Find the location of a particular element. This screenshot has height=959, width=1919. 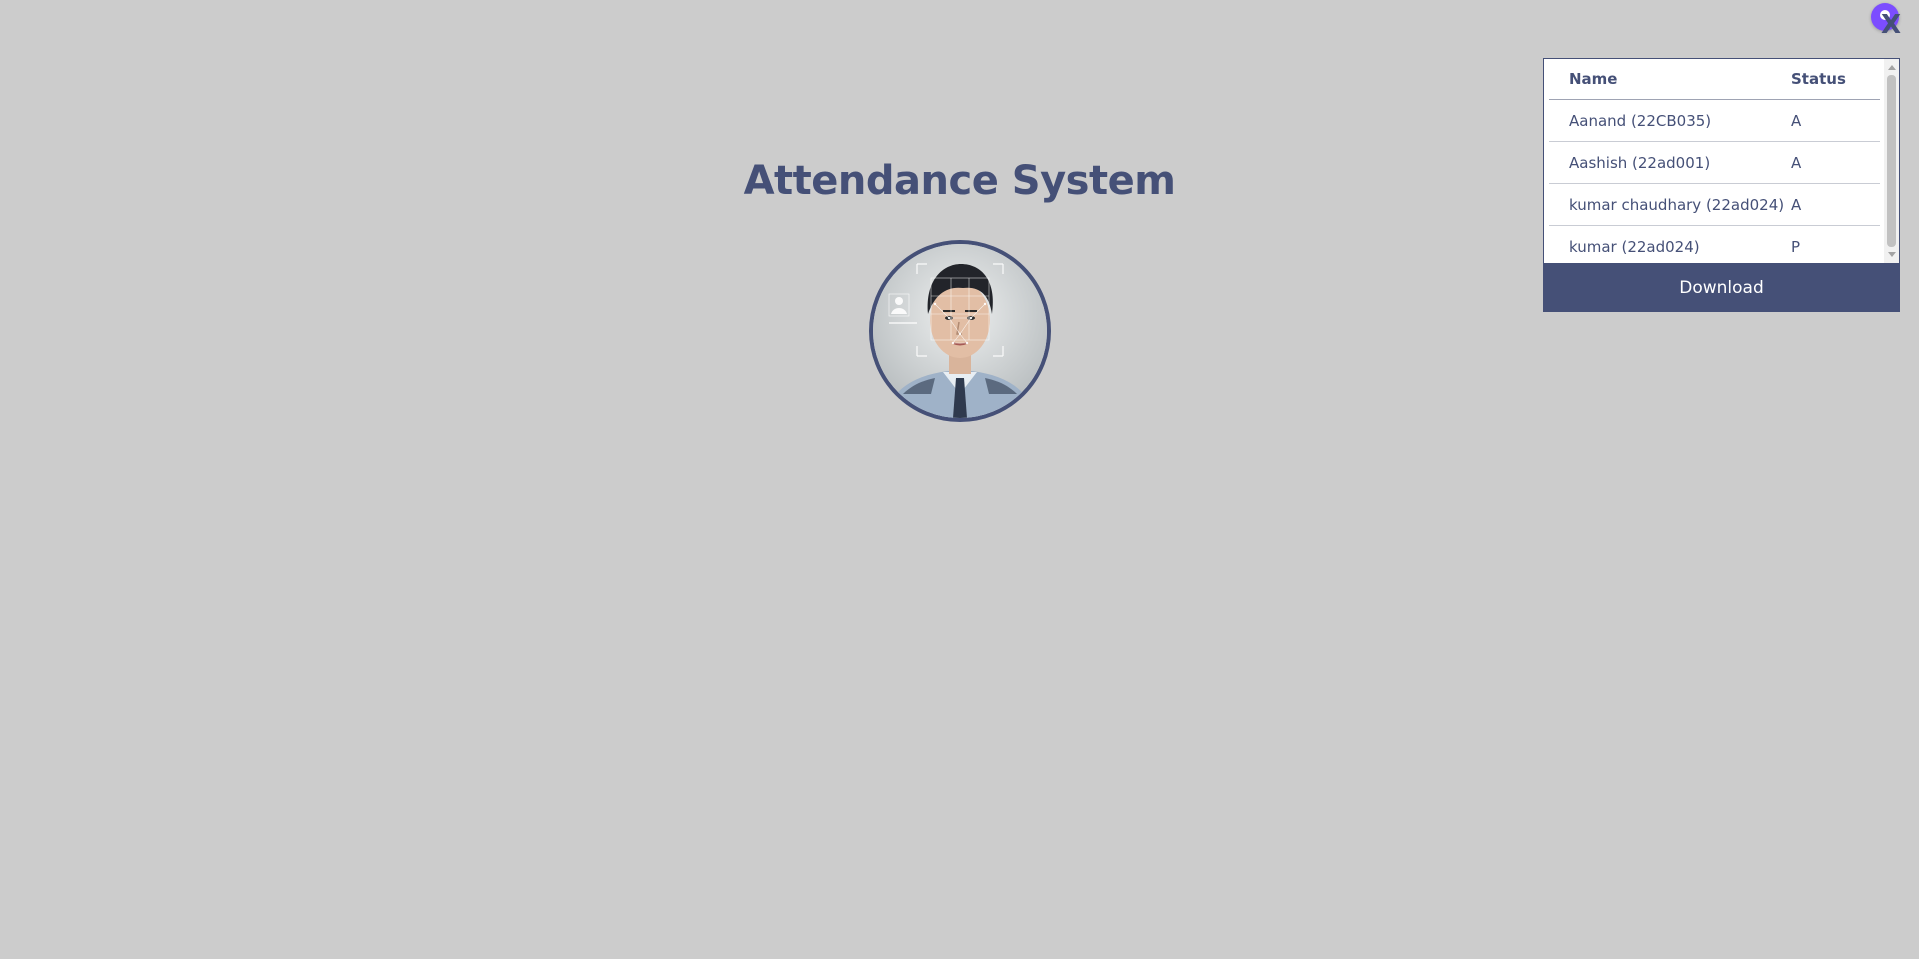

scrollbar-thumb is located at coordinates (1891, 161).